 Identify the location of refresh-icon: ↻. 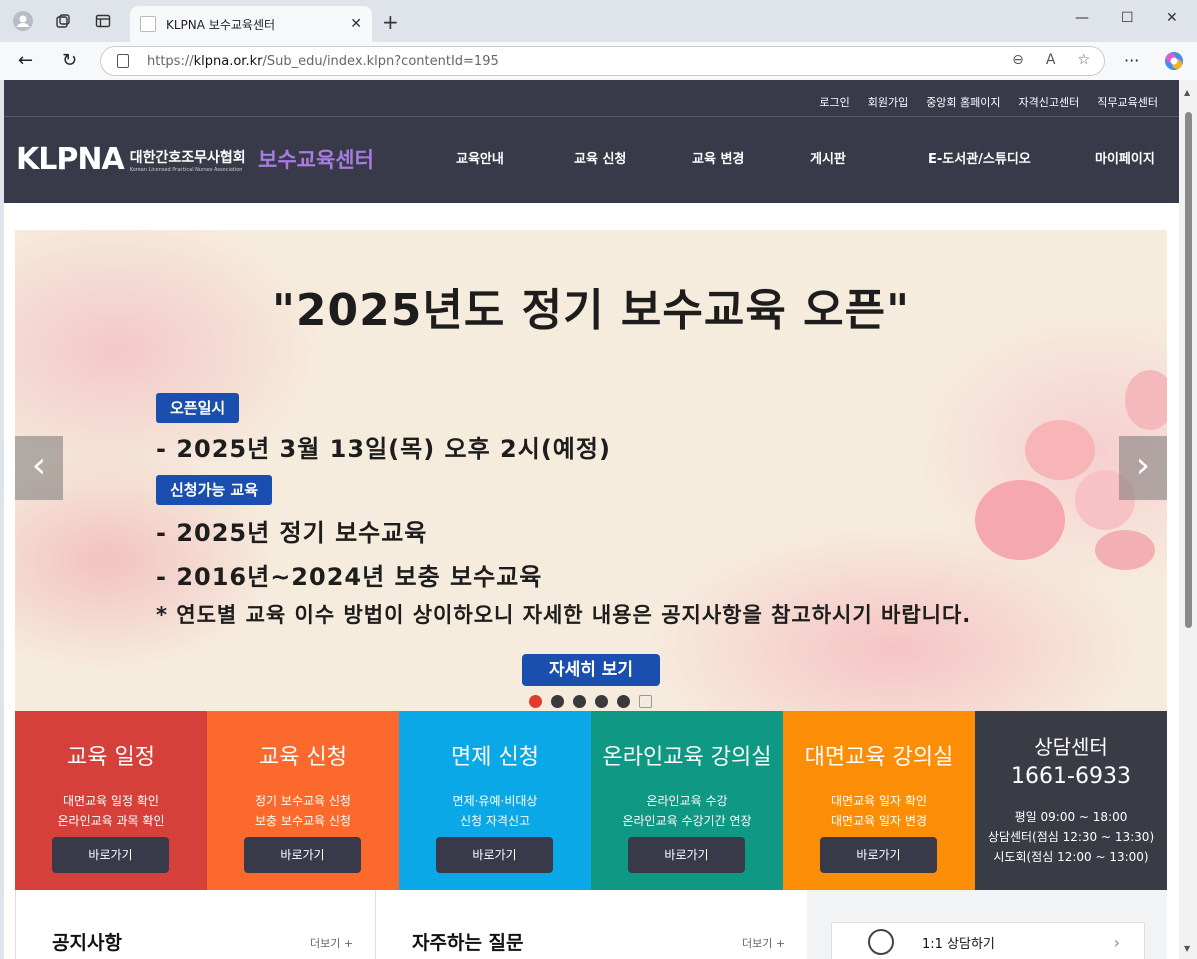
(69, 60).